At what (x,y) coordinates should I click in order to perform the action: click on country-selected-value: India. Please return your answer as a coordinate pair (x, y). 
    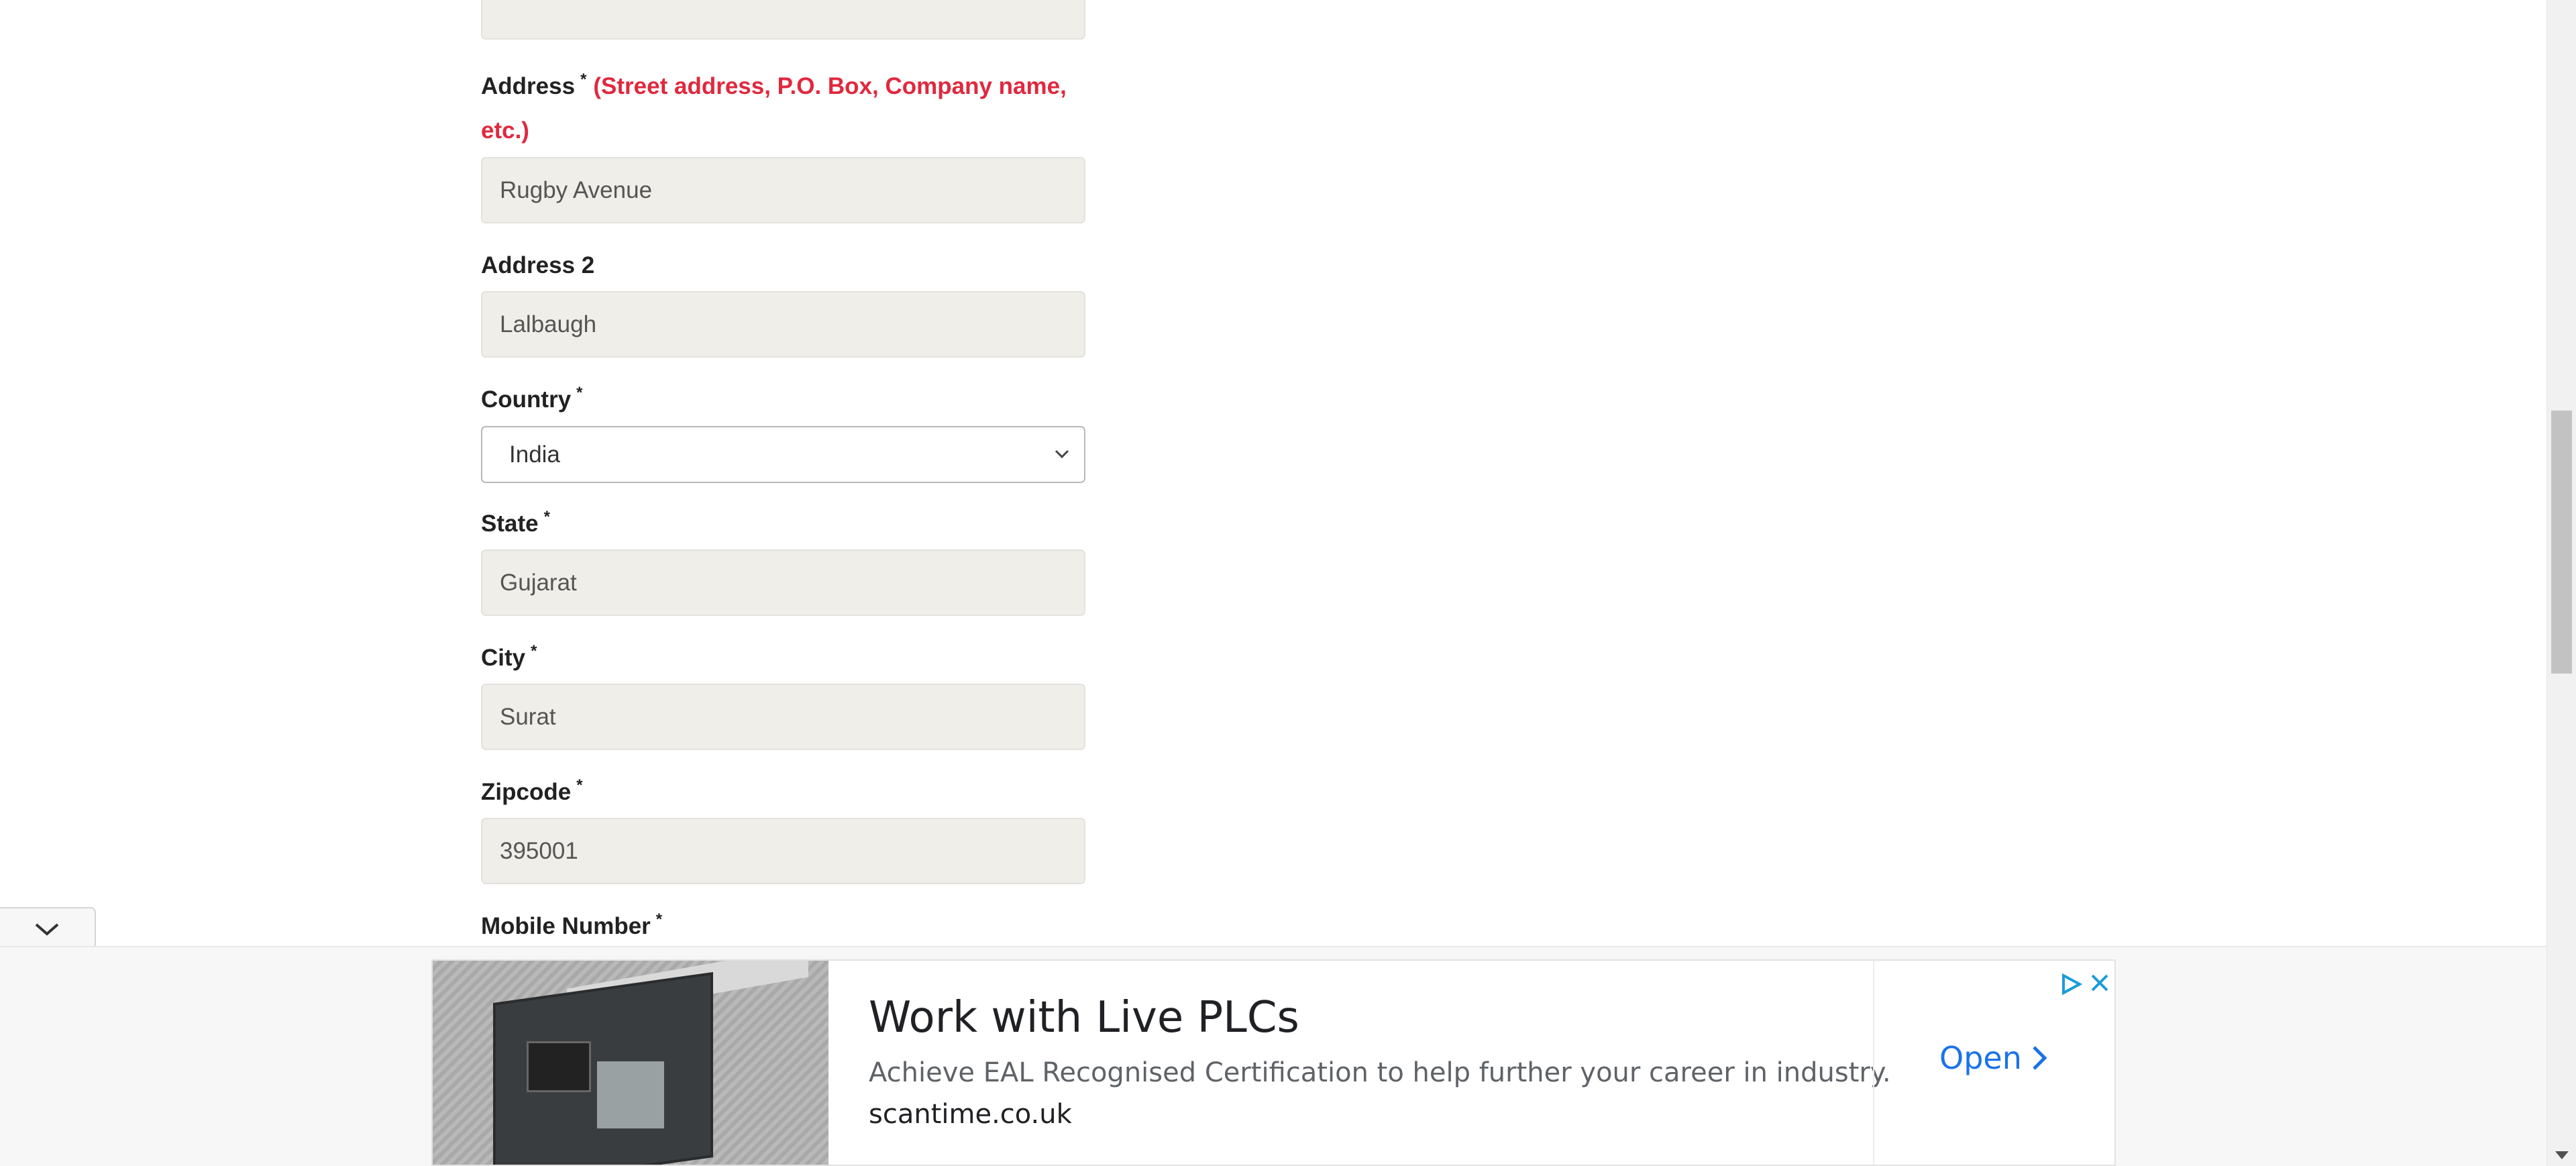
    Looking at the image, I should click on (534, 454).